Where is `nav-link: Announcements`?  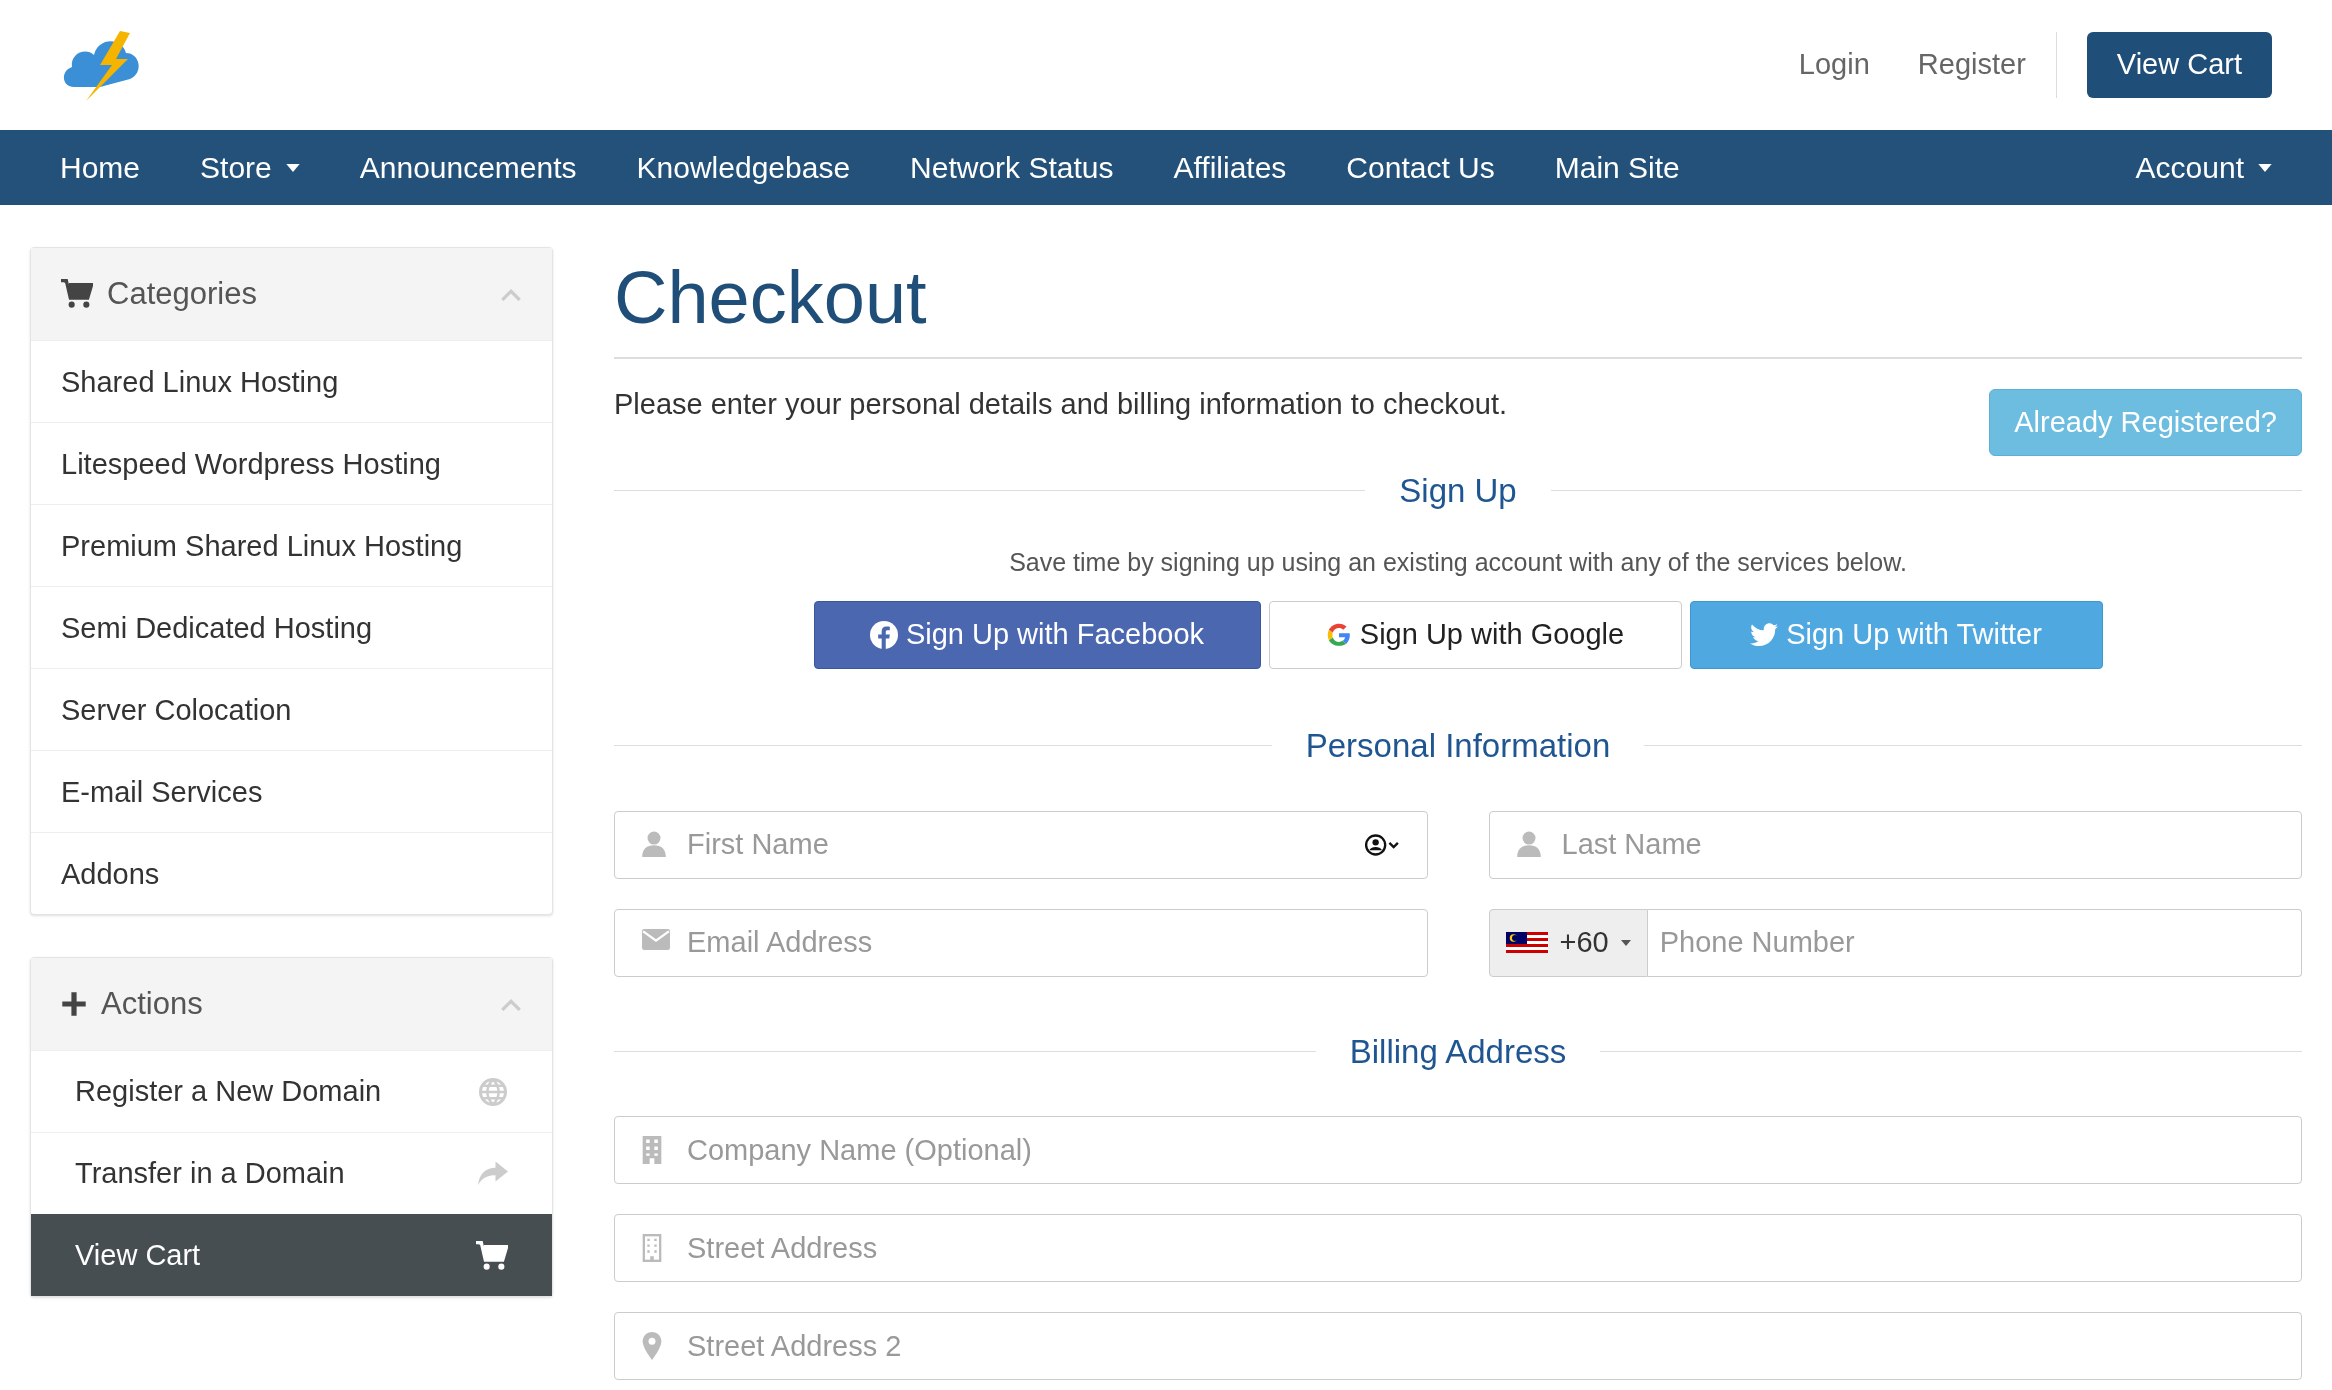 nav-link: Announcements is located at coordinates (468, 167).